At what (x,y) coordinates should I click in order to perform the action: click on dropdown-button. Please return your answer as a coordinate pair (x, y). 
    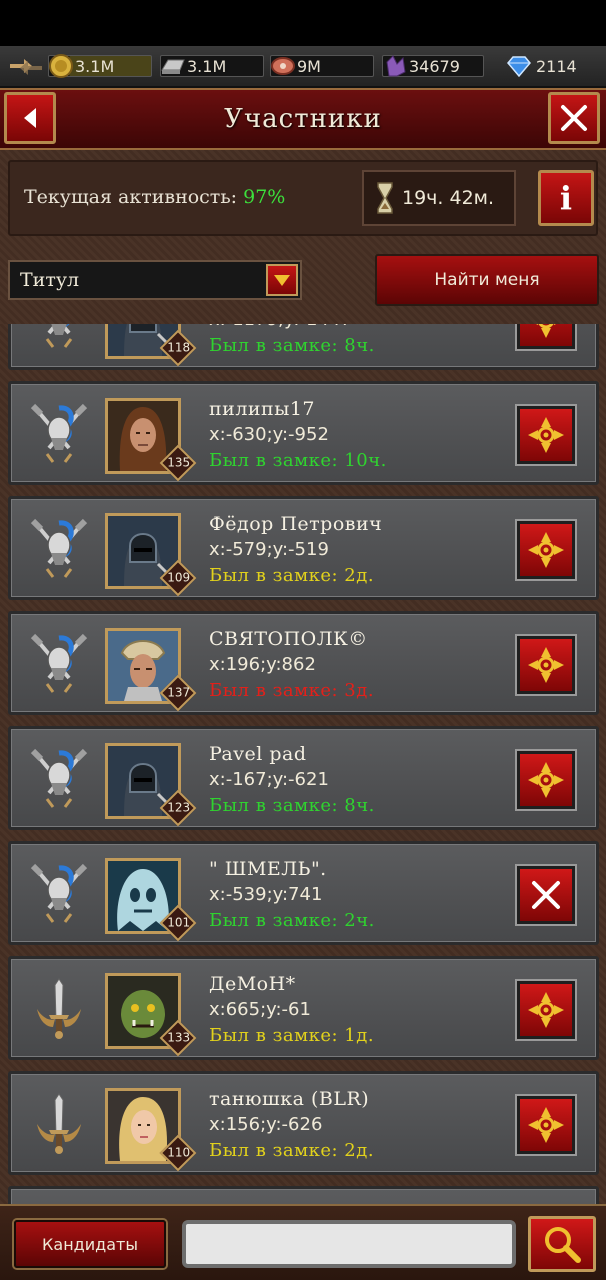
    Looking at the image, I should click on (282, 280).